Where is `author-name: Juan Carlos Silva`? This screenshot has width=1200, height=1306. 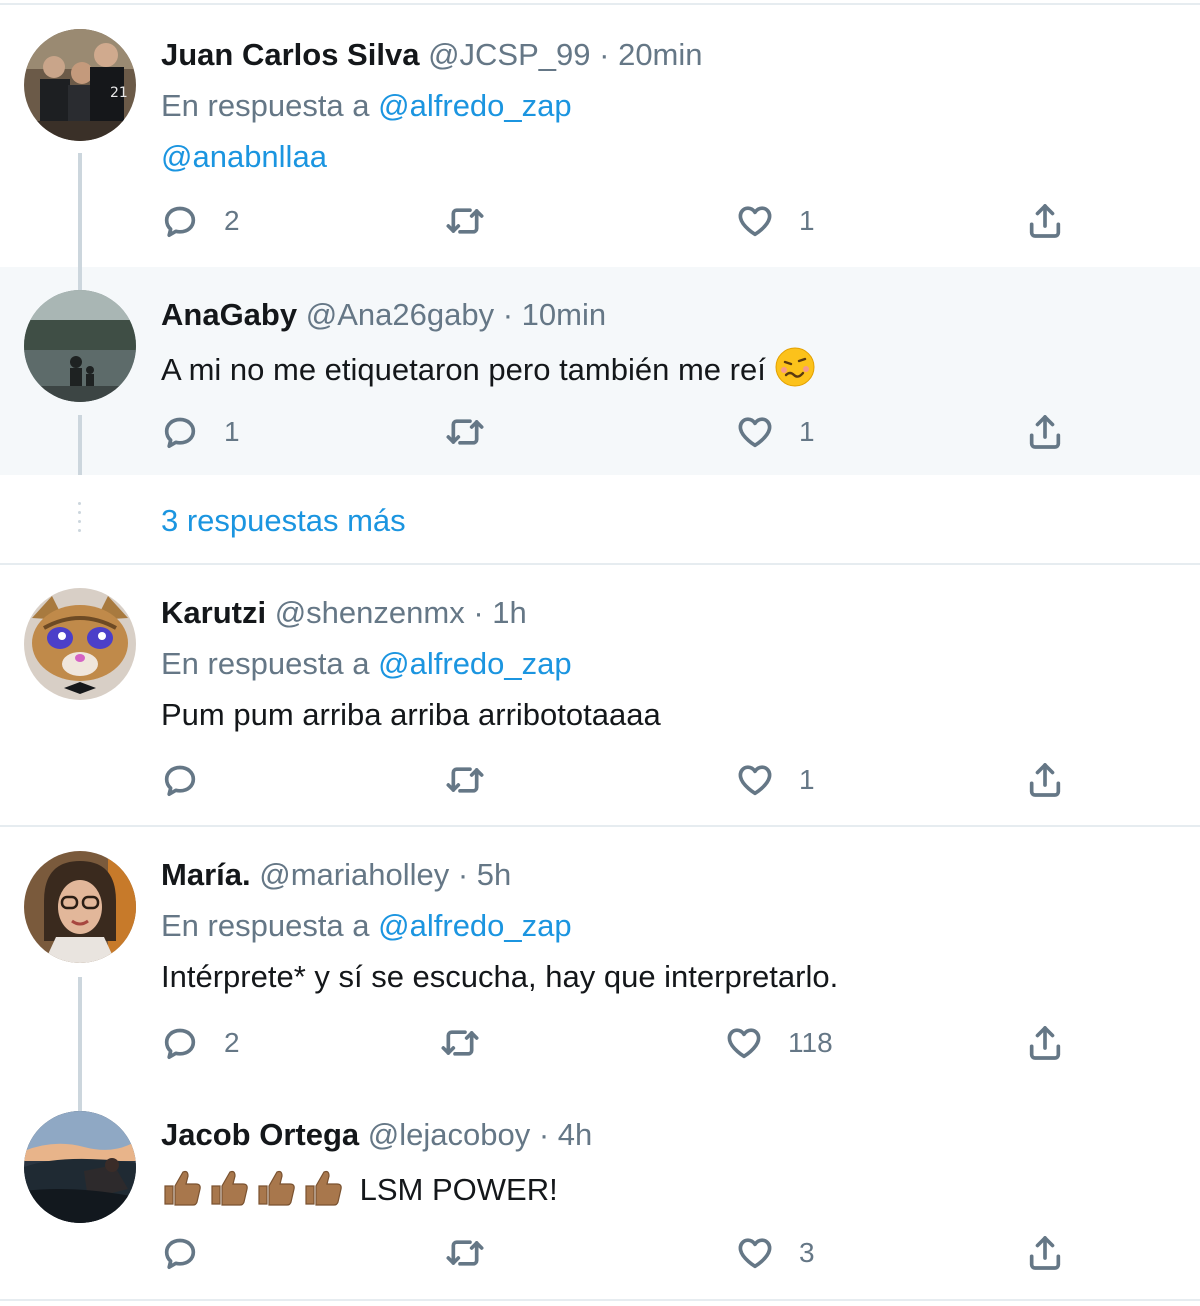 author-name: Juan Carlos Silva is located at coordinates (290, 54).